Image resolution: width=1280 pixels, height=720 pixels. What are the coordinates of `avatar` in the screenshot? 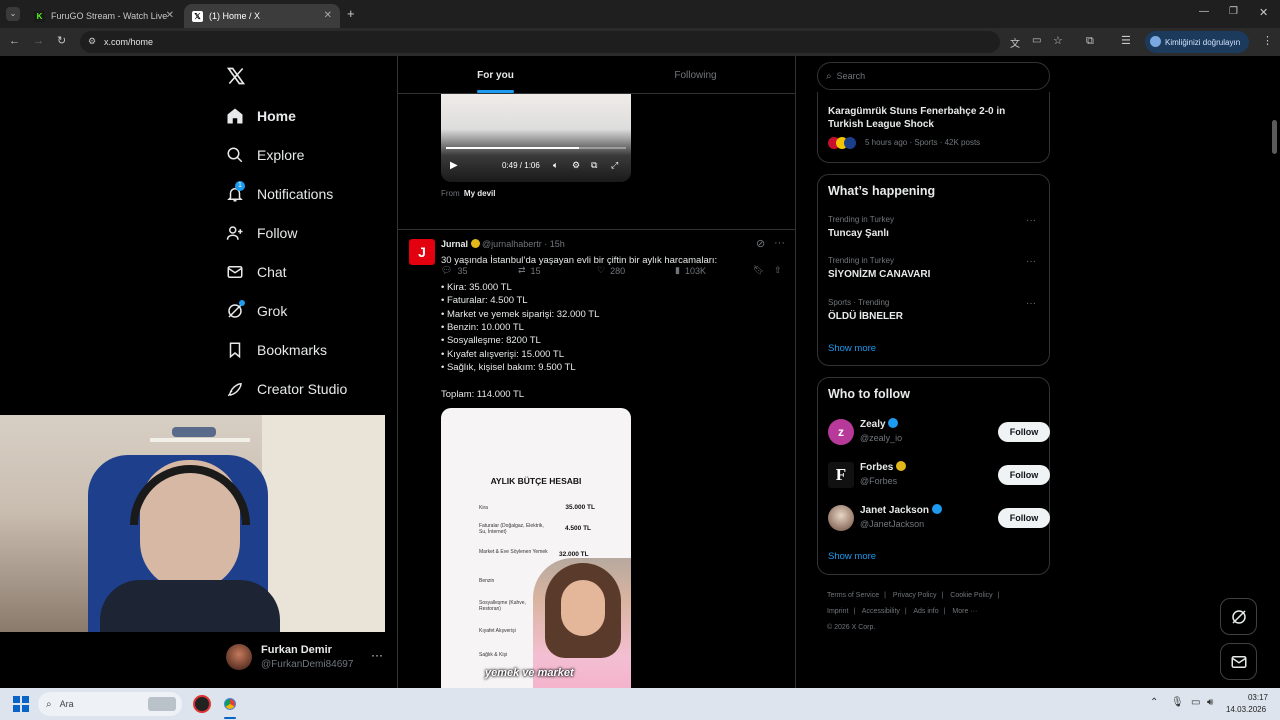 It's located at (239, 657).